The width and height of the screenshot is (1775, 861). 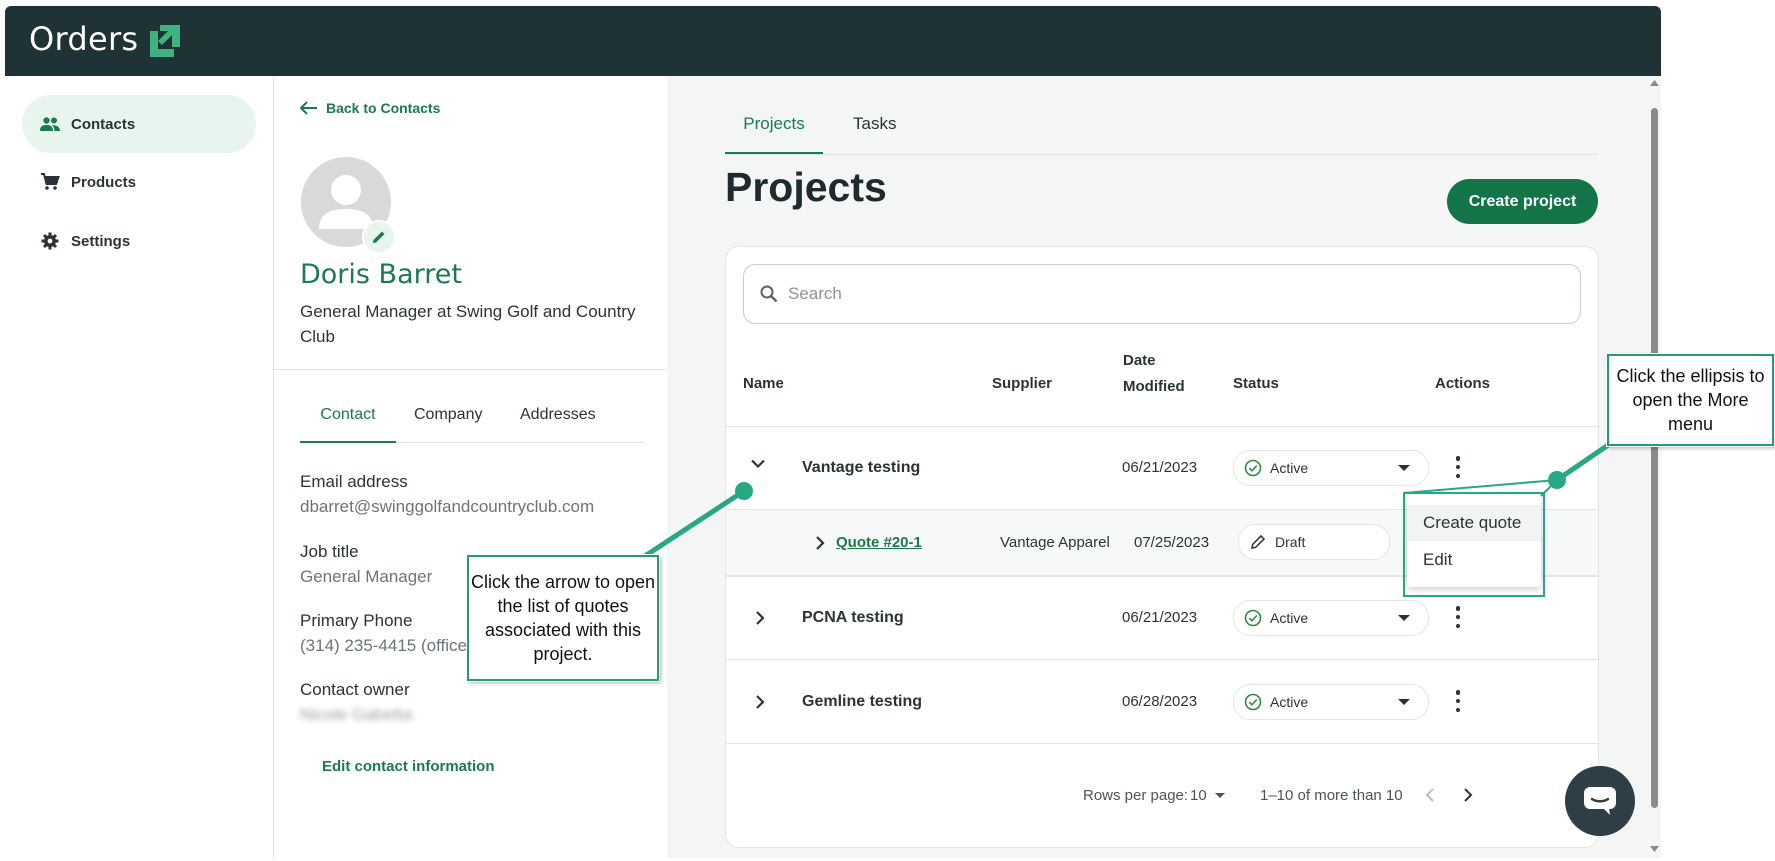 I want to click on callout-ellipsis-instruction: Click the ellipsis to open the More menu, so click(x=1690, y=400).